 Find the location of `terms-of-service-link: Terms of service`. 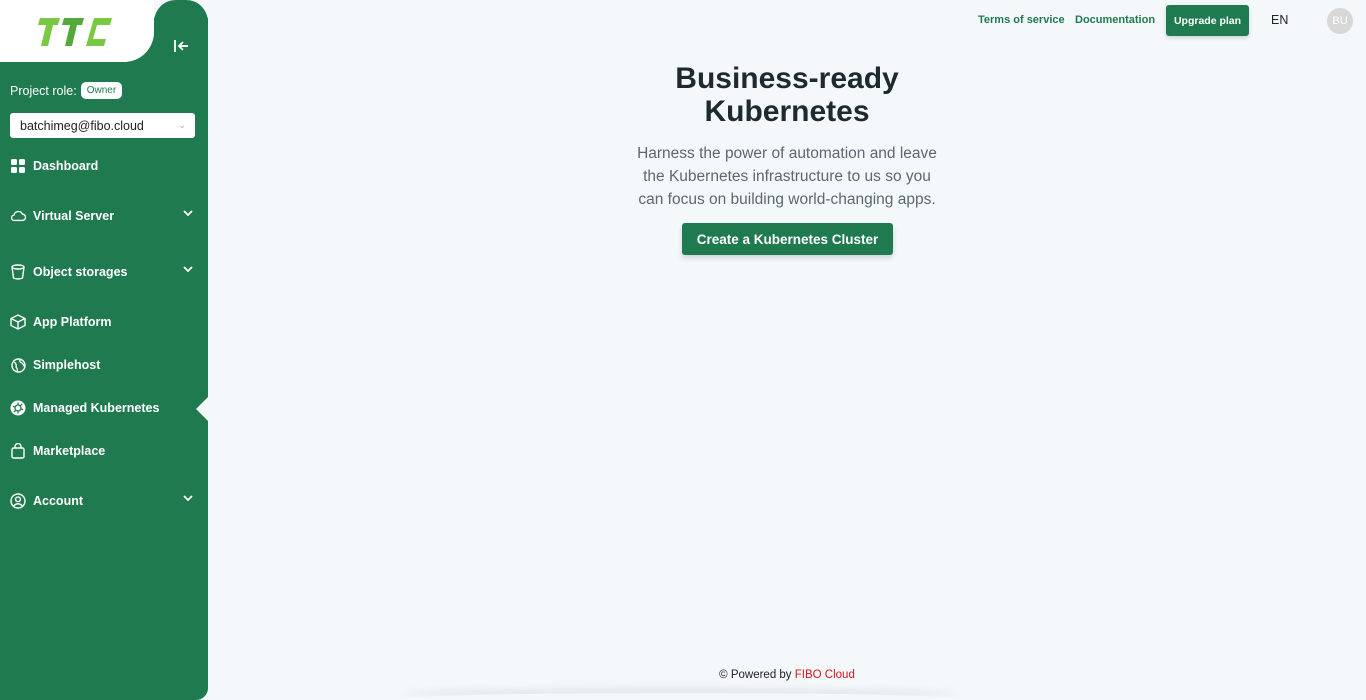

terms-of-service-link: Terms of service is located at coordinates (1021, 20).